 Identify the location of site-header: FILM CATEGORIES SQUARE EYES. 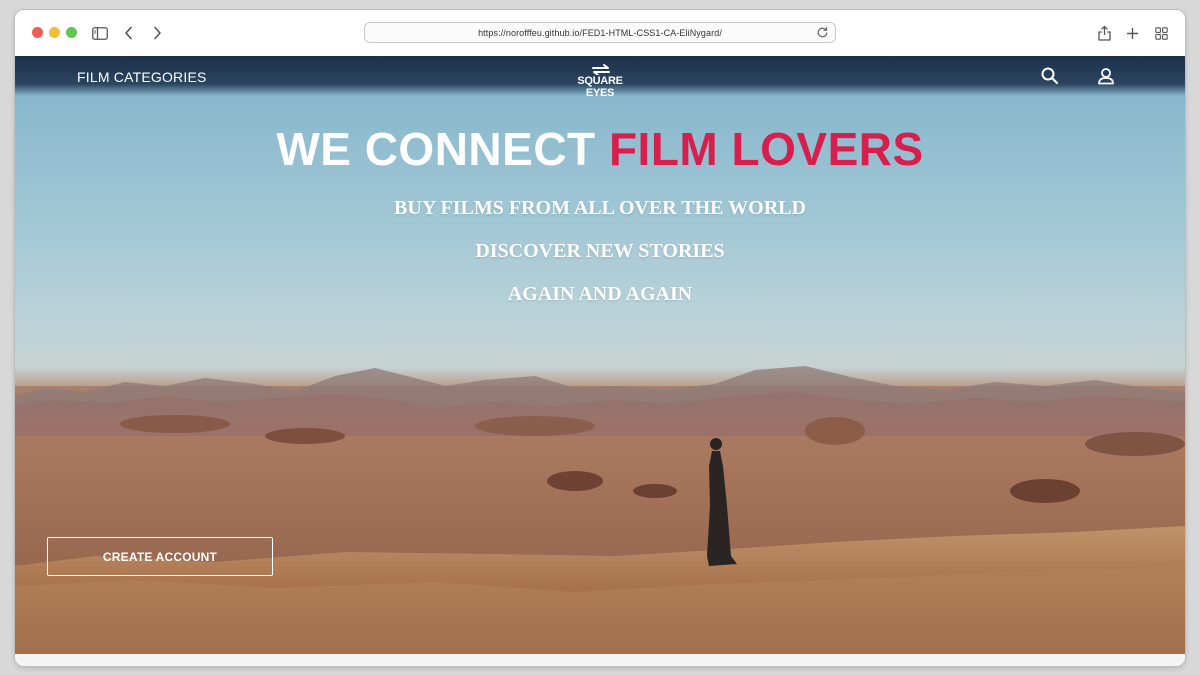
(600, 77).